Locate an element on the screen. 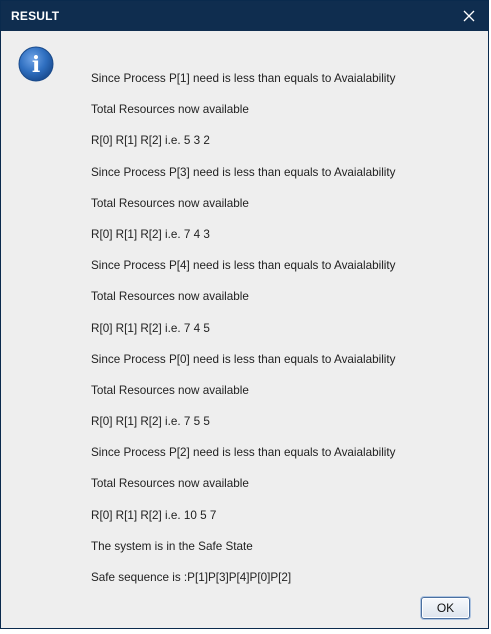  info-icon-glyph: i is located at coordinates (36, 65).